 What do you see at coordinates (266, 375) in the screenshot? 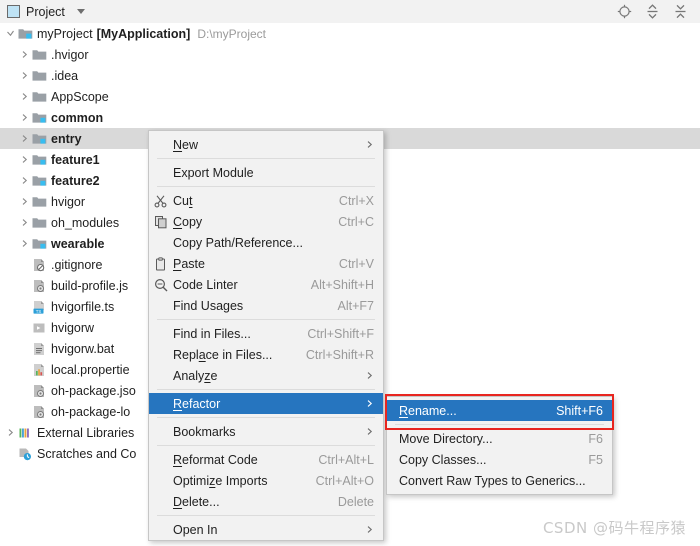
I see `menu-item-analyze: Analyze` at bounding box center [266, 375].